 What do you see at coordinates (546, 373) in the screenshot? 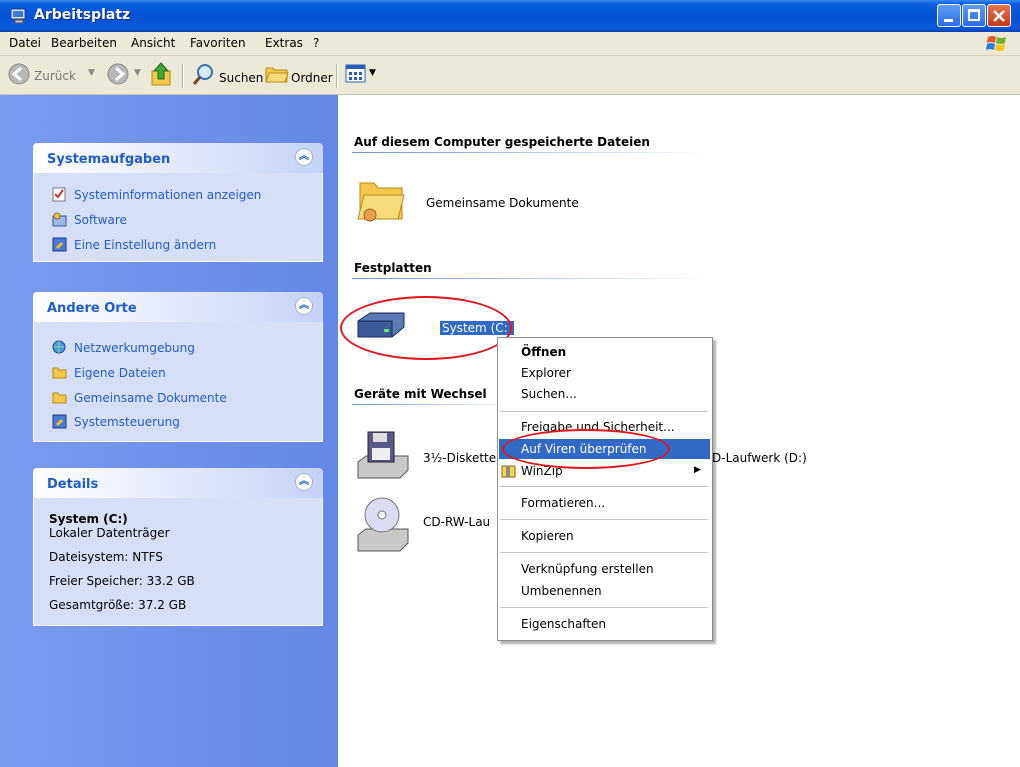
I see `menu-item-explorer: Explorer` at bounding box center [546, 373].